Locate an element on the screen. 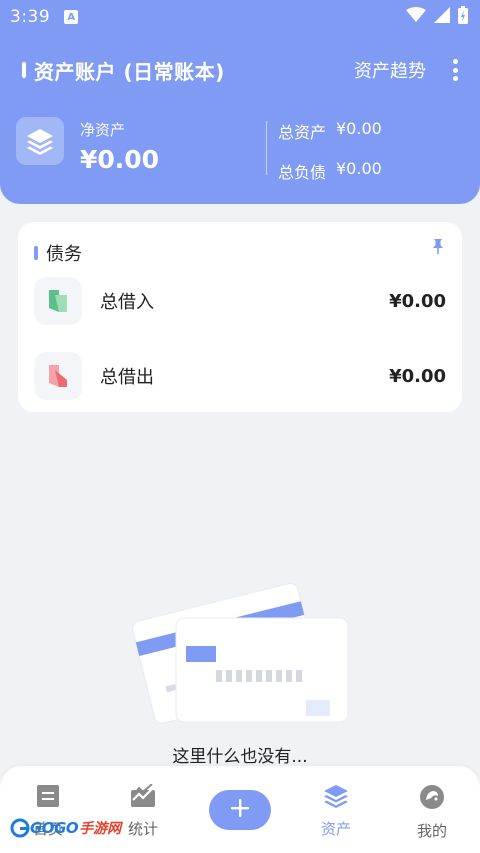 The height and width of the screenshot is (853, 480). wifi-icon is located at coordinates (416, 17).